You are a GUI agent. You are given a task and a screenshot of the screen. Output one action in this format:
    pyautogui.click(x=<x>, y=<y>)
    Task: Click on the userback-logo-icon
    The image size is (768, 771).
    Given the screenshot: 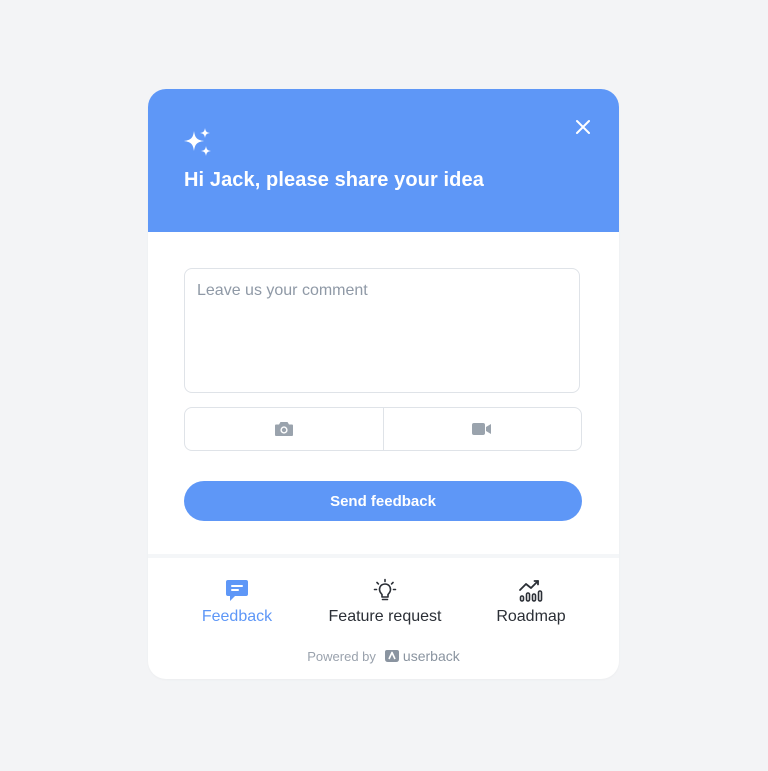 What is the action you would take?
    pyautogui.click(x=391, y=656)
    